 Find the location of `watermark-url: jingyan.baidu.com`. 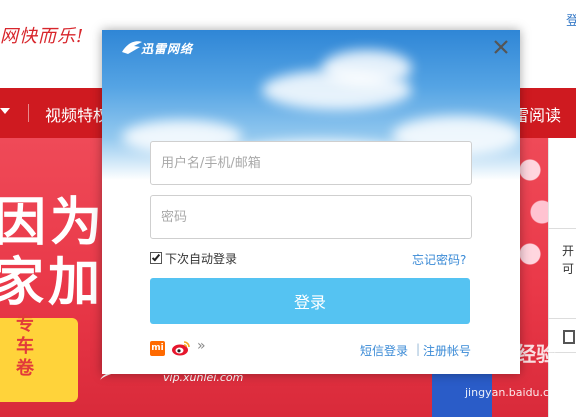

watermark-url: jingyan.baidu.com is located at coordinates (516, 392).